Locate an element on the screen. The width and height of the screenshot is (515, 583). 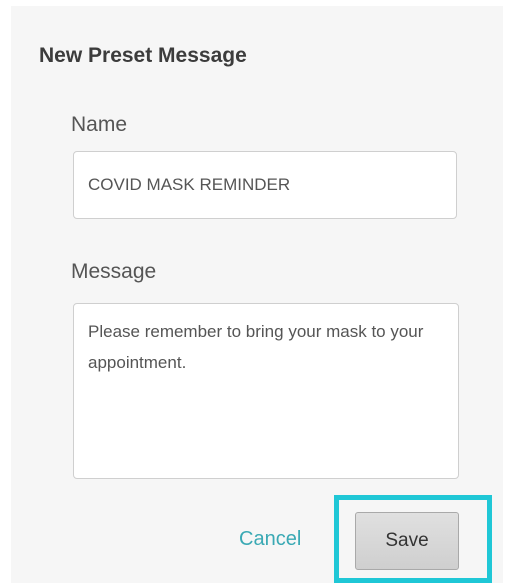
cancel-link: Cancel is located at coordinates (270, 539).